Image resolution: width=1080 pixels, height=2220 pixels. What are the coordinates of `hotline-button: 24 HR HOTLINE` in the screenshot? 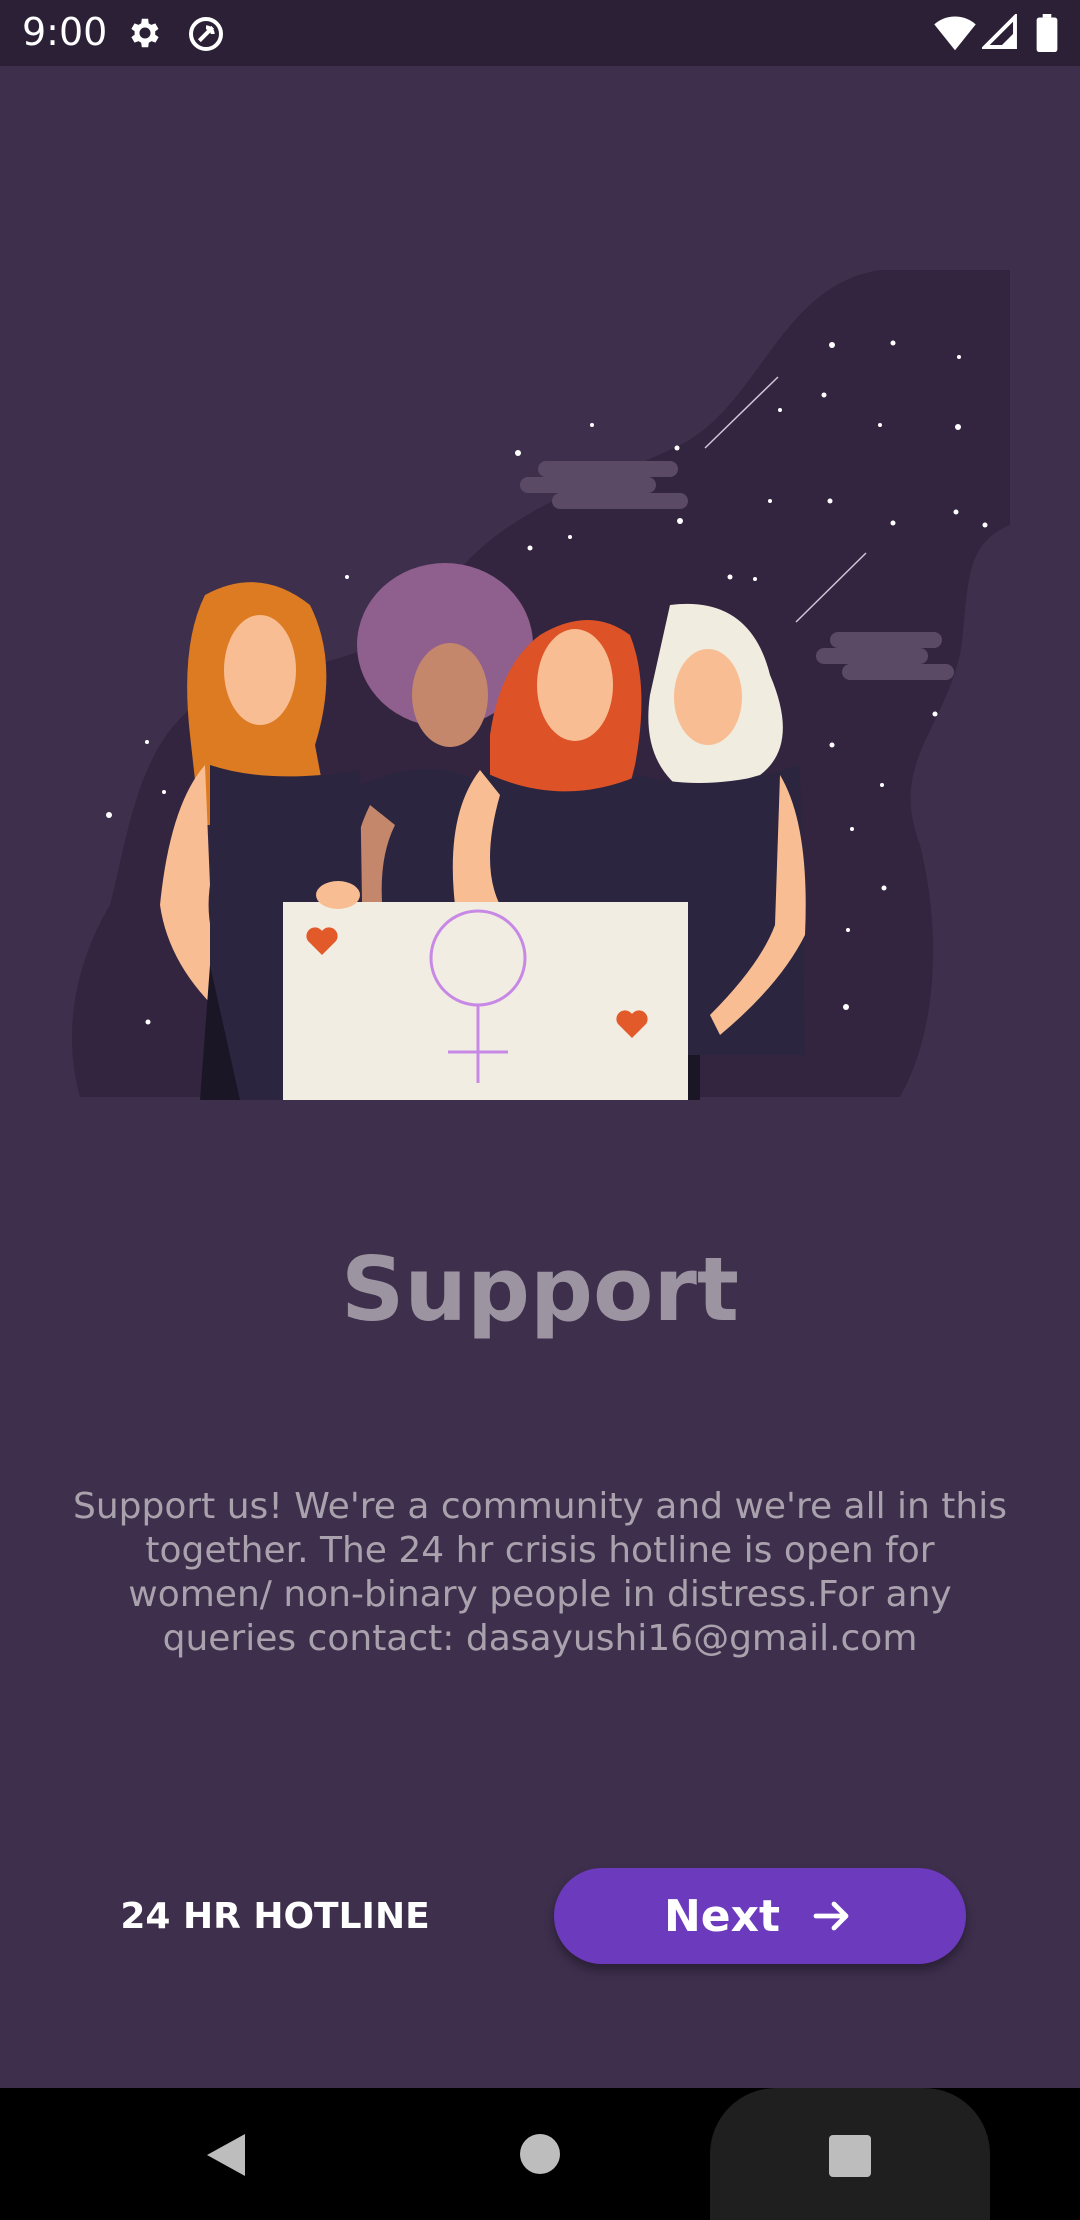 It's located at (275, 1916).